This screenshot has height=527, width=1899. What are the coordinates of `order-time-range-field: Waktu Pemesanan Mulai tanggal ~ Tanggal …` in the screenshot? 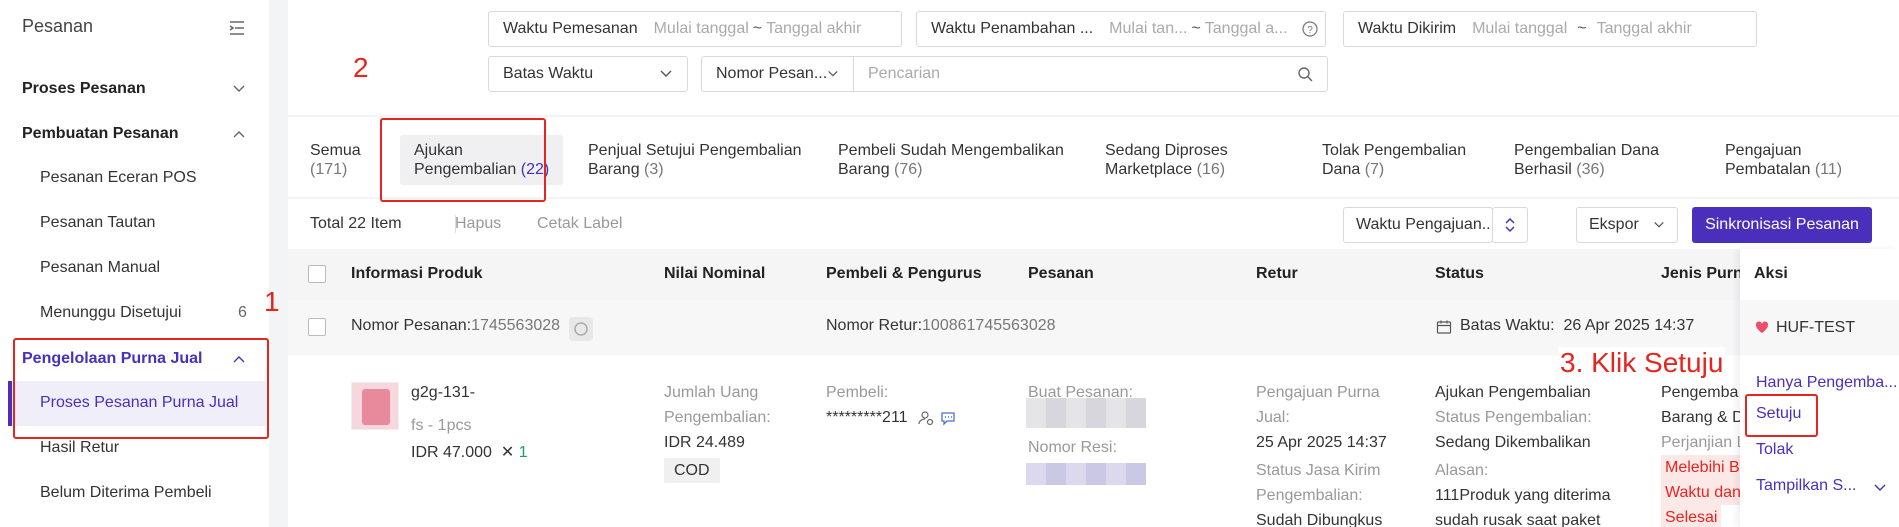 It's located at (695, 29).